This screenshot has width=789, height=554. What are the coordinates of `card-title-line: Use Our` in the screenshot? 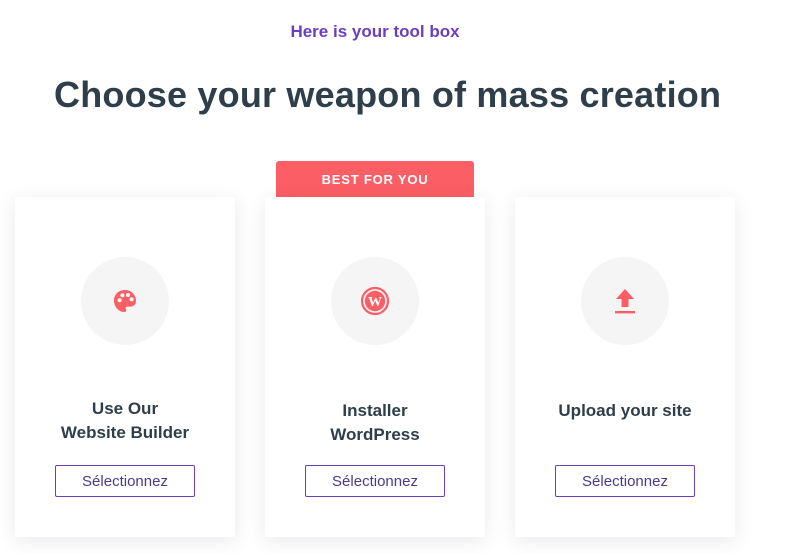 It's located at (125, 408).